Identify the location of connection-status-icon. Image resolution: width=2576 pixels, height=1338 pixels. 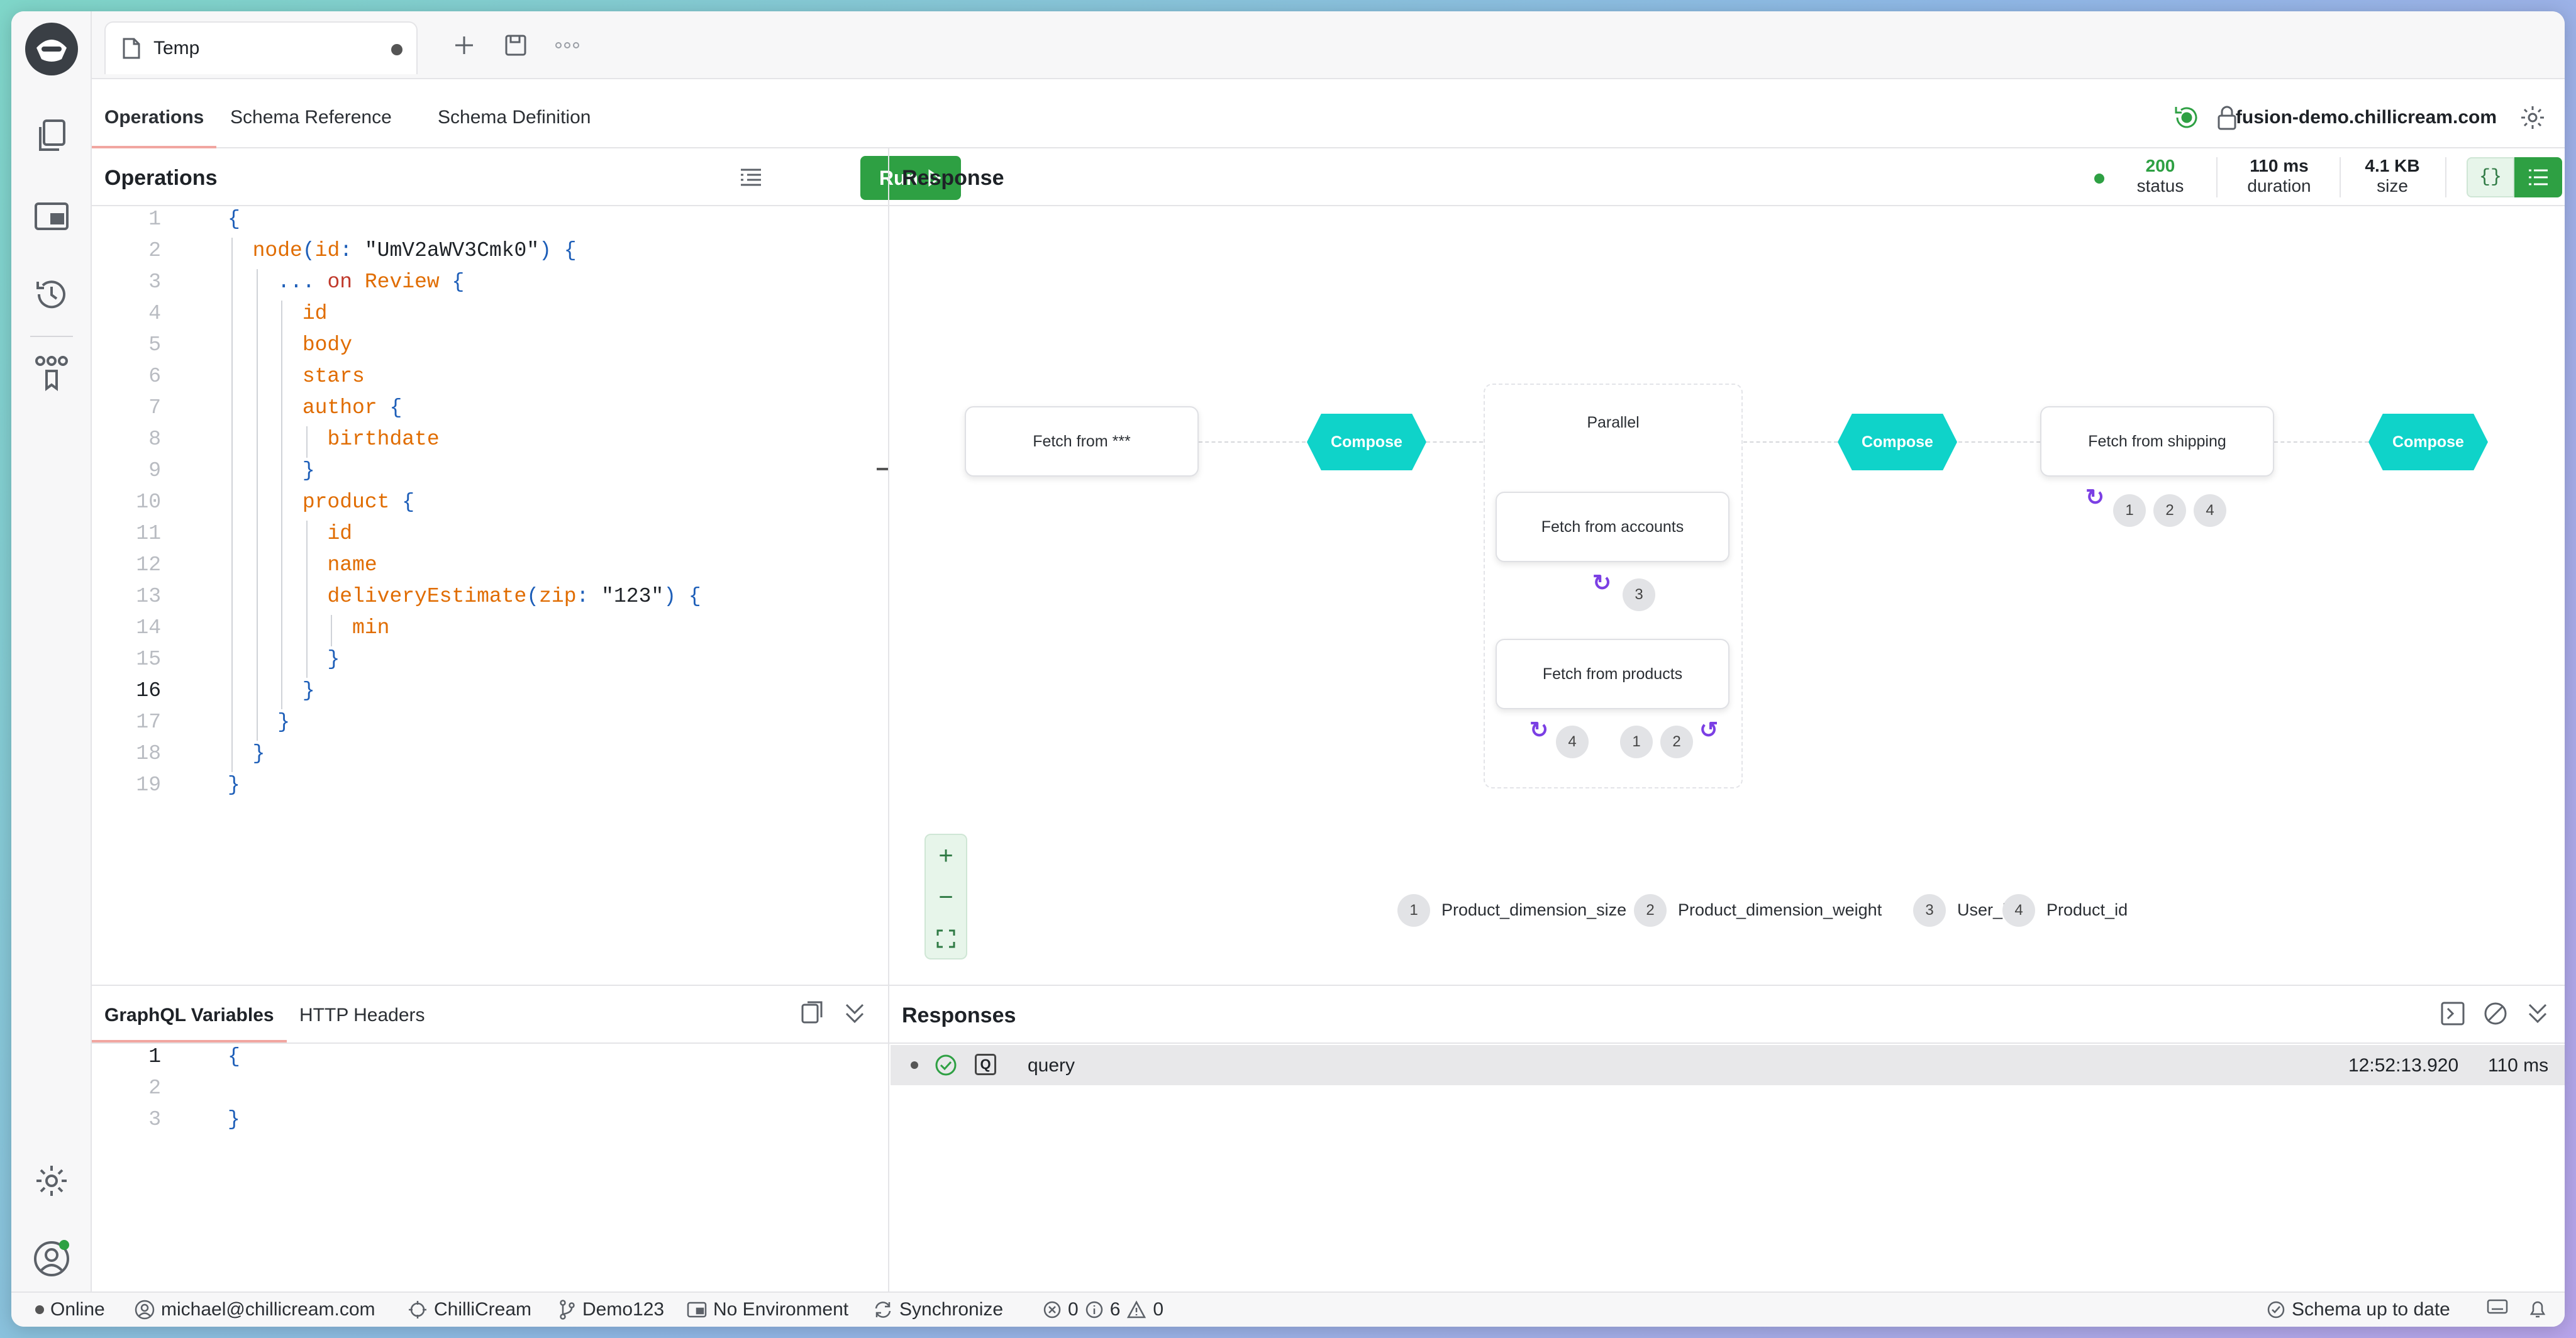
(2187, 119).